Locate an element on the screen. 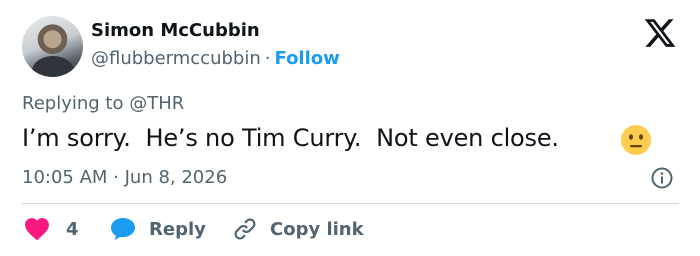  link-icon is located at coordinates (245, 229).